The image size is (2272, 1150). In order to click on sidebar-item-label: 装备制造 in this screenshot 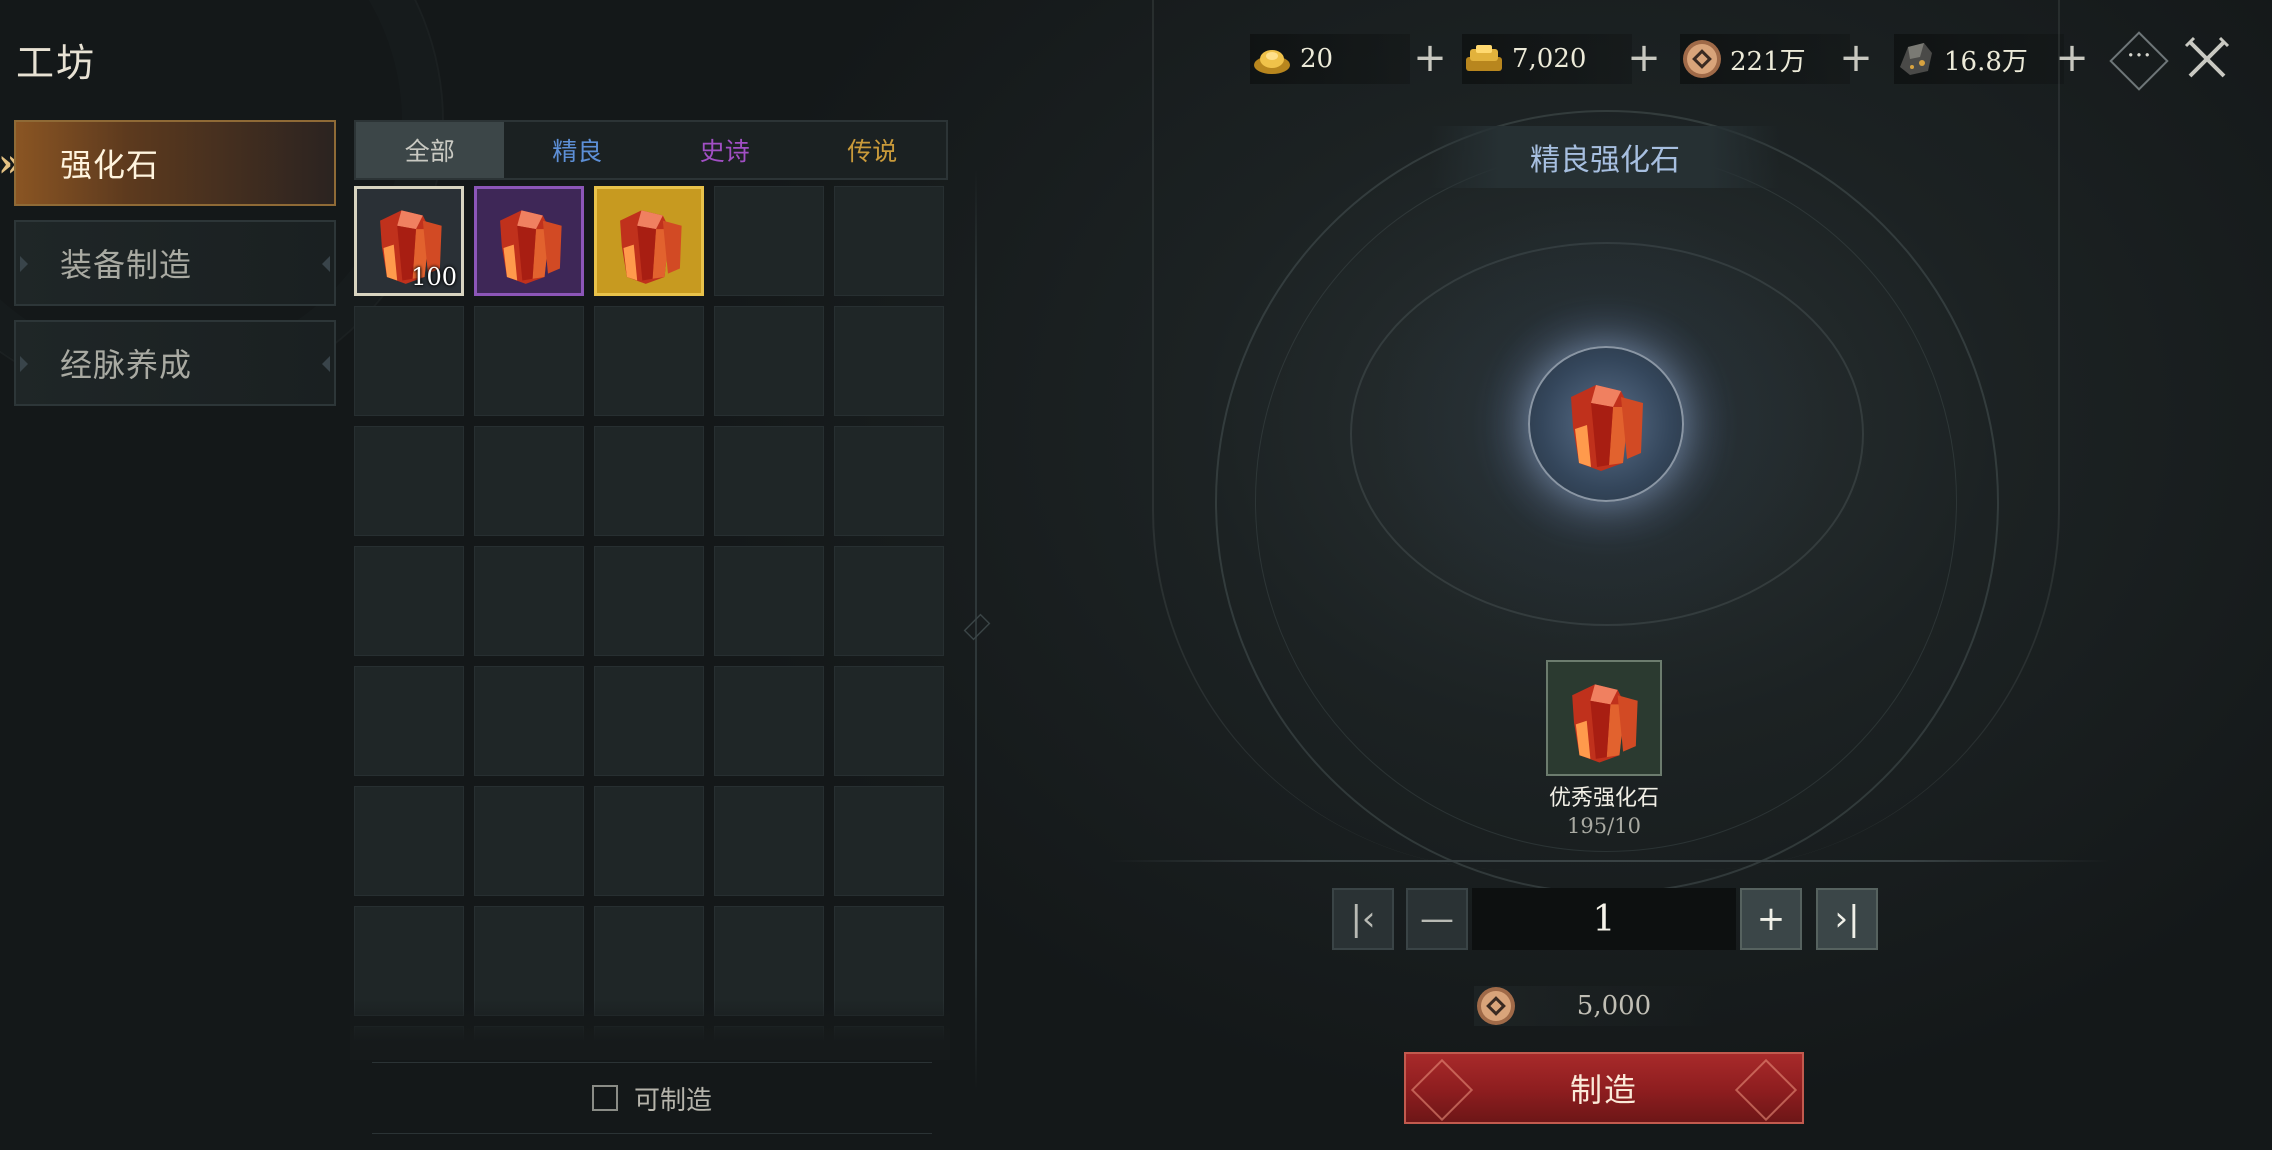, I will do `click(126, 265)`.